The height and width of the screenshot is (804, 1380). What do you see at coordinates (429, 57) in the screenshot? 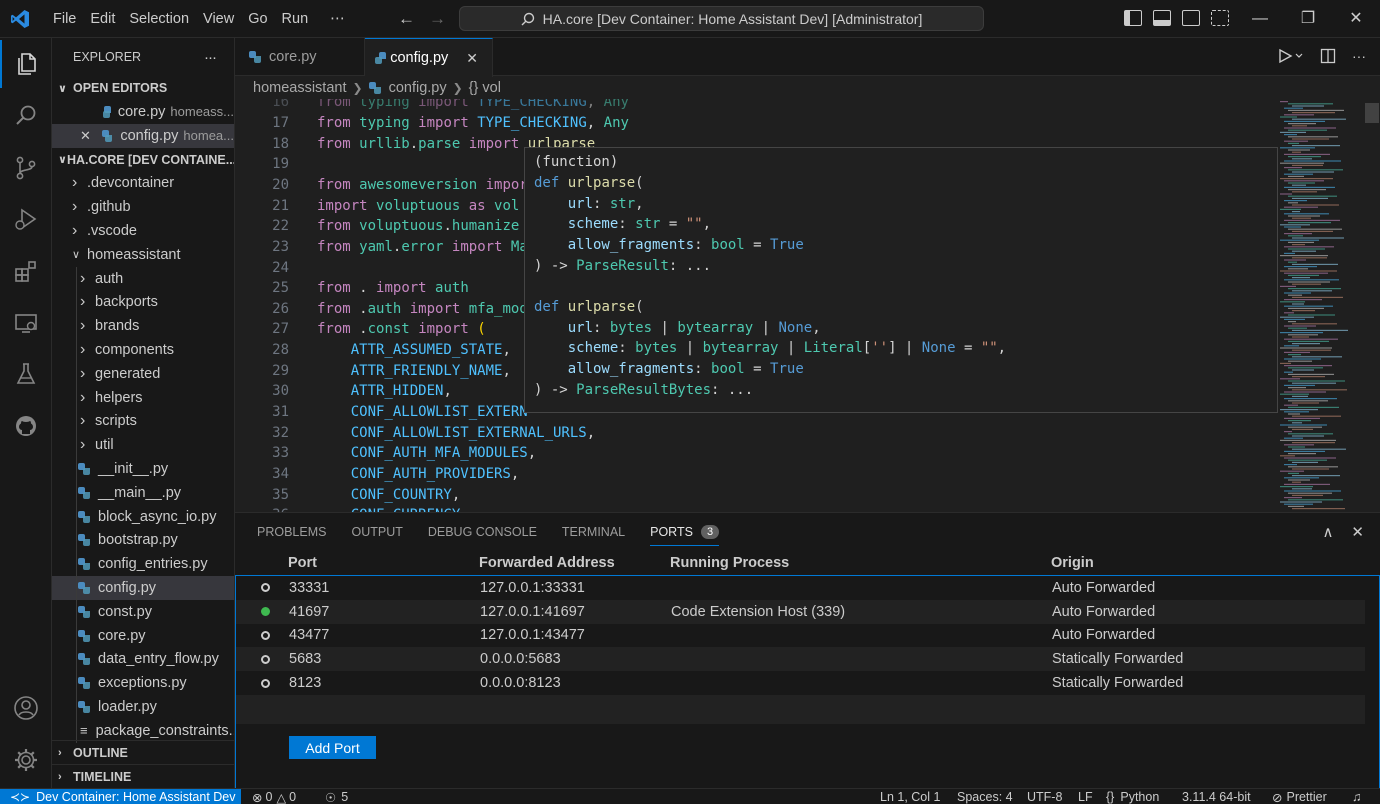
I see `tab-config-py: config.py ✕` at bounding box center [429, 57].